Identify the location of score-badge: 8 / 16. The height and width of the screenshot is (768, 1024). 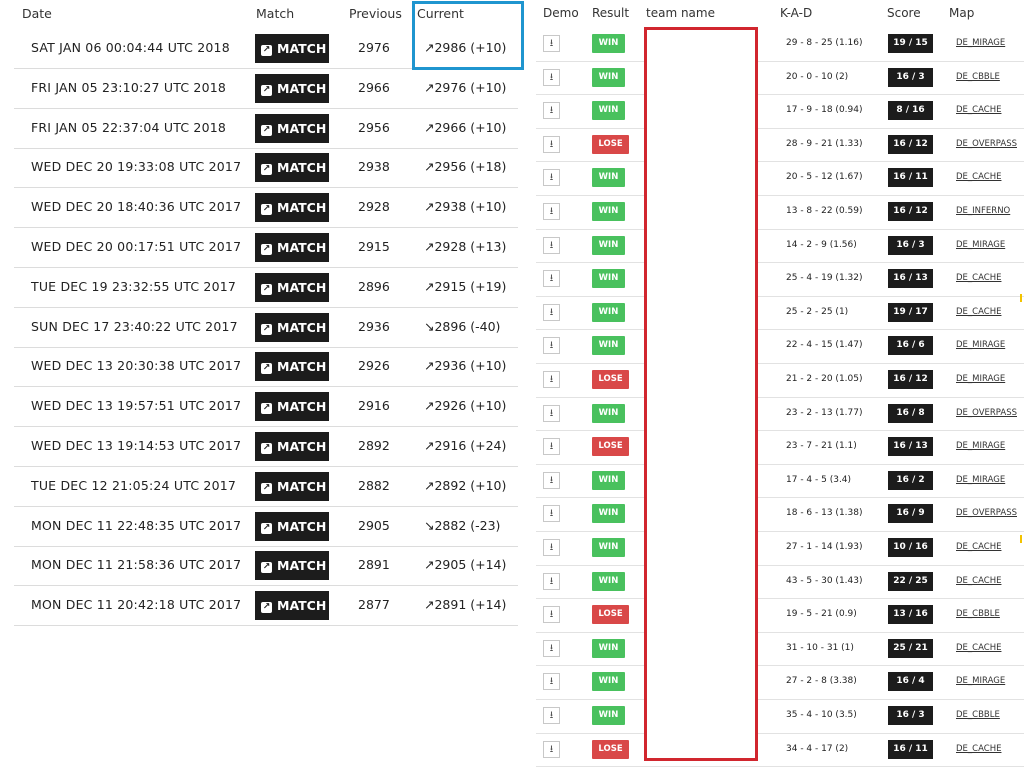
(910, 111).